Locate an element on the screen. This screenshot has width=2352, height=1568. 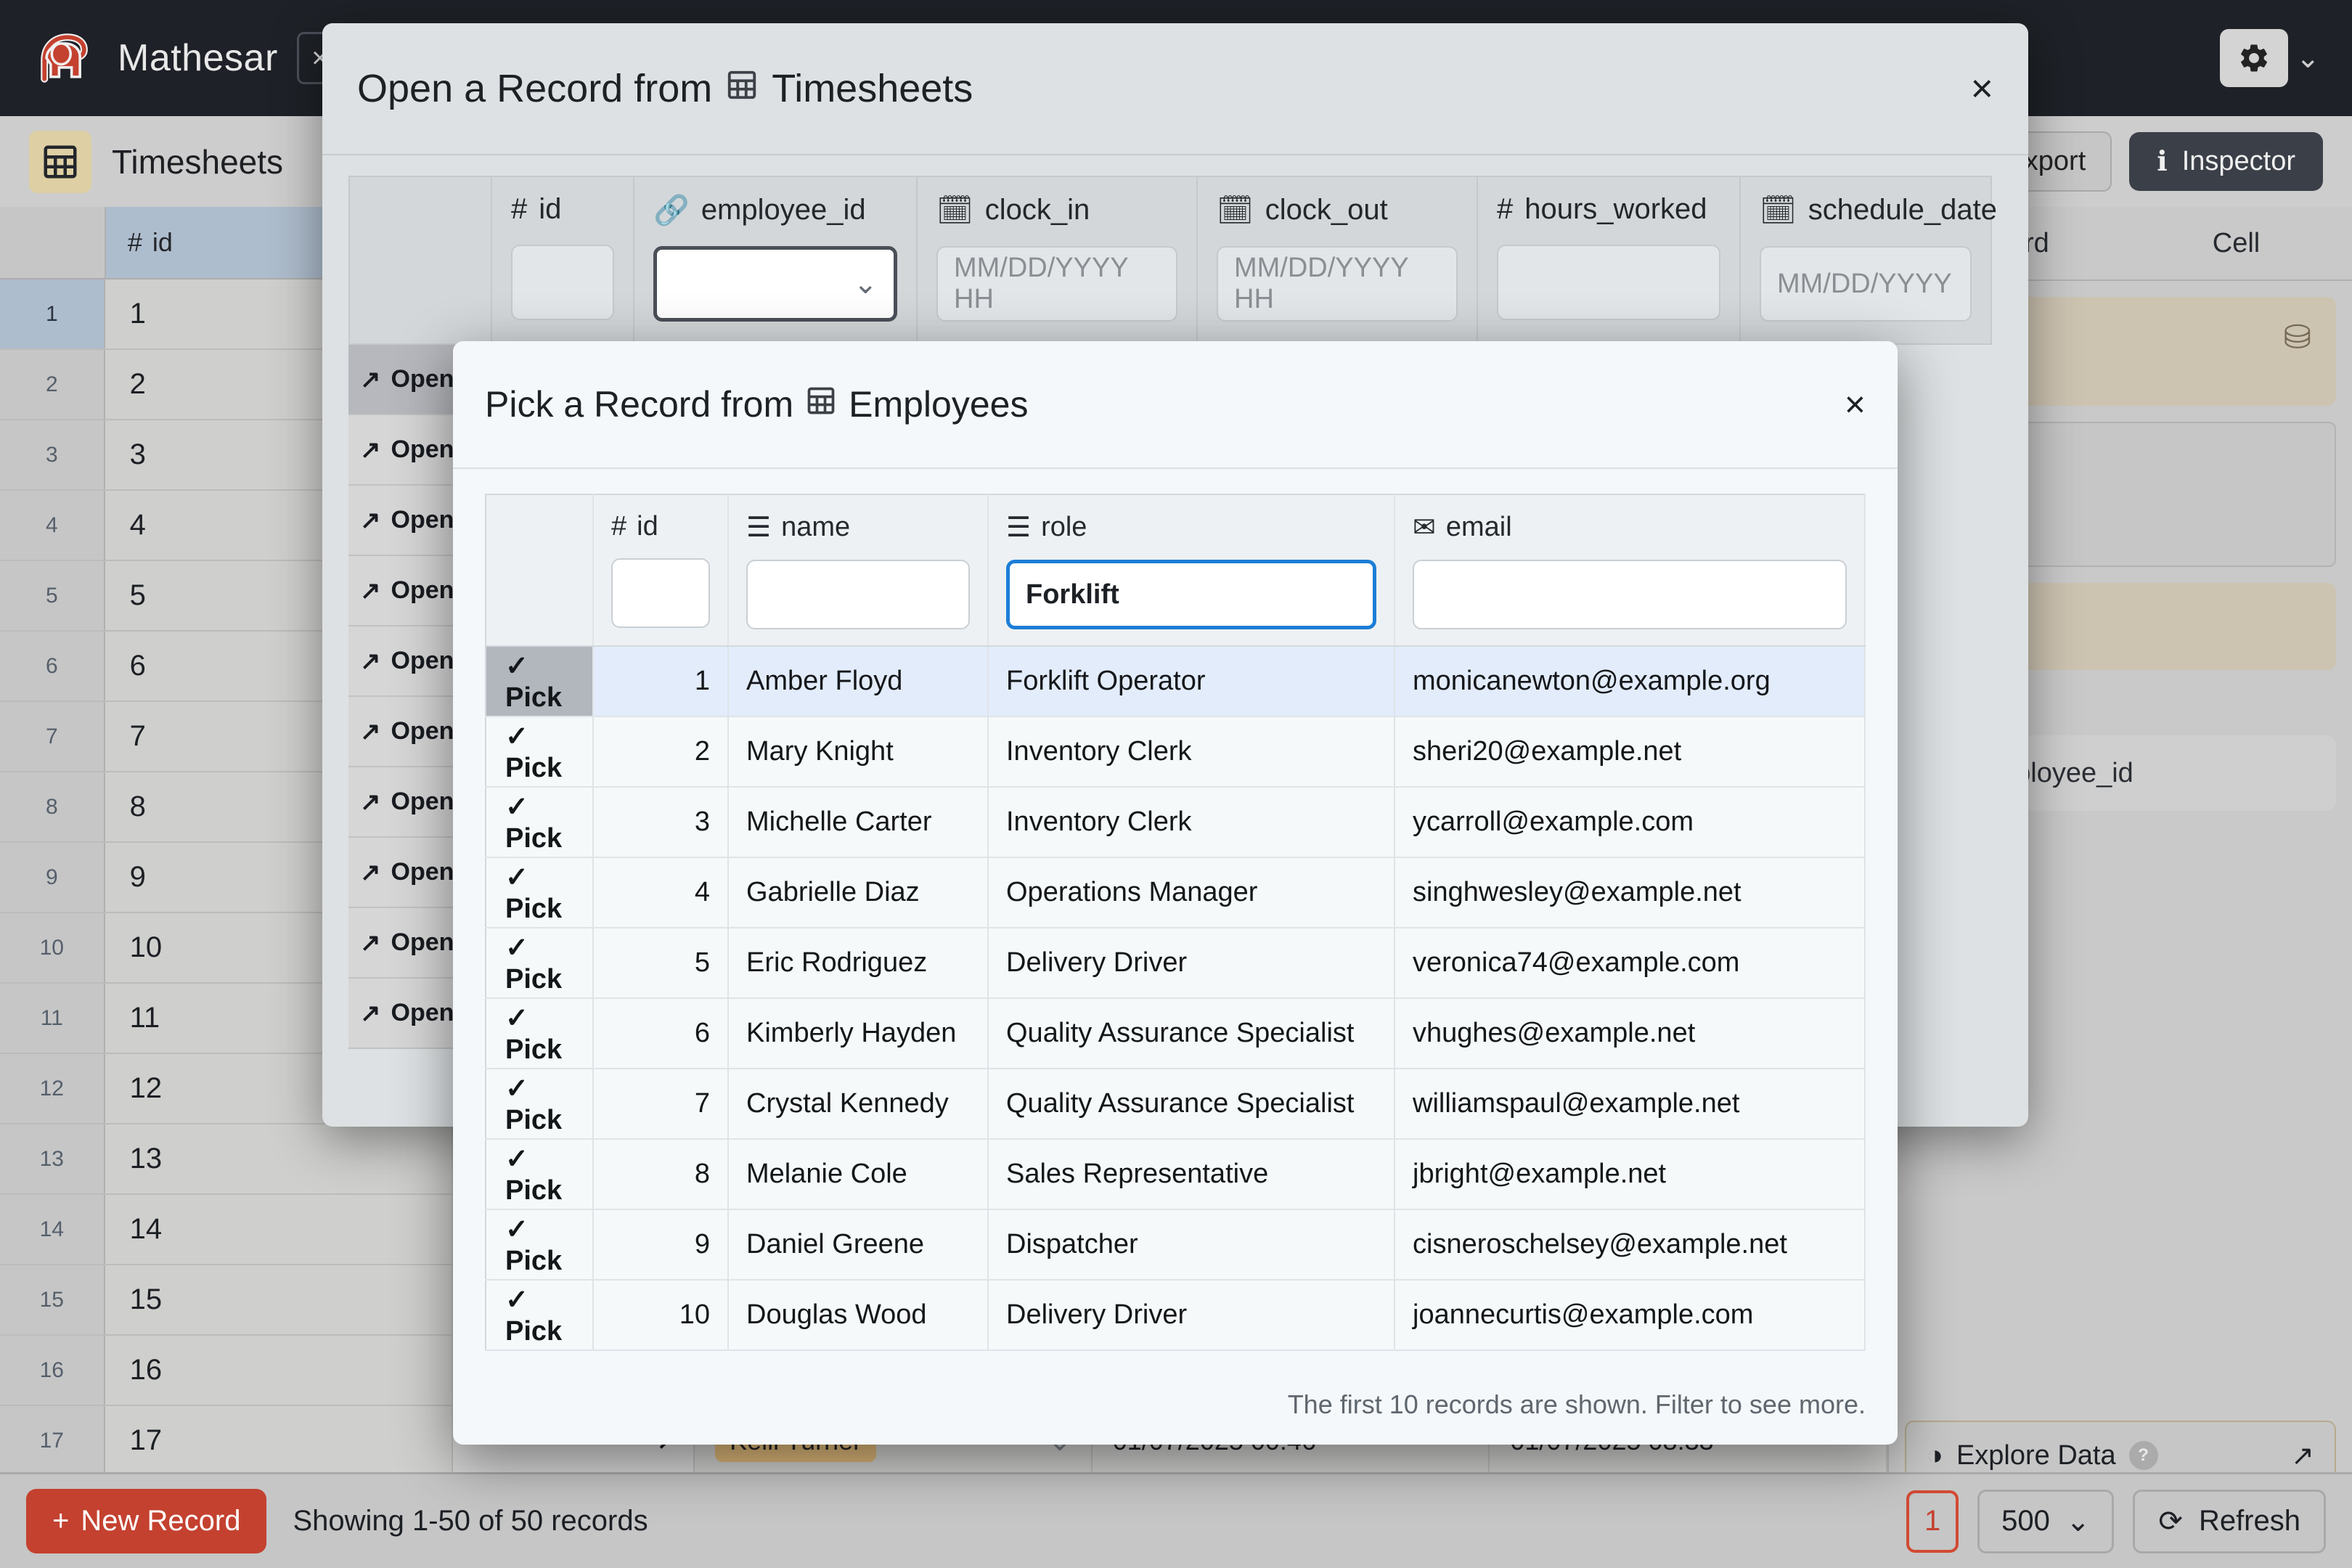
external-link-icon: ↗ is located at coordinates (2303, 1456).